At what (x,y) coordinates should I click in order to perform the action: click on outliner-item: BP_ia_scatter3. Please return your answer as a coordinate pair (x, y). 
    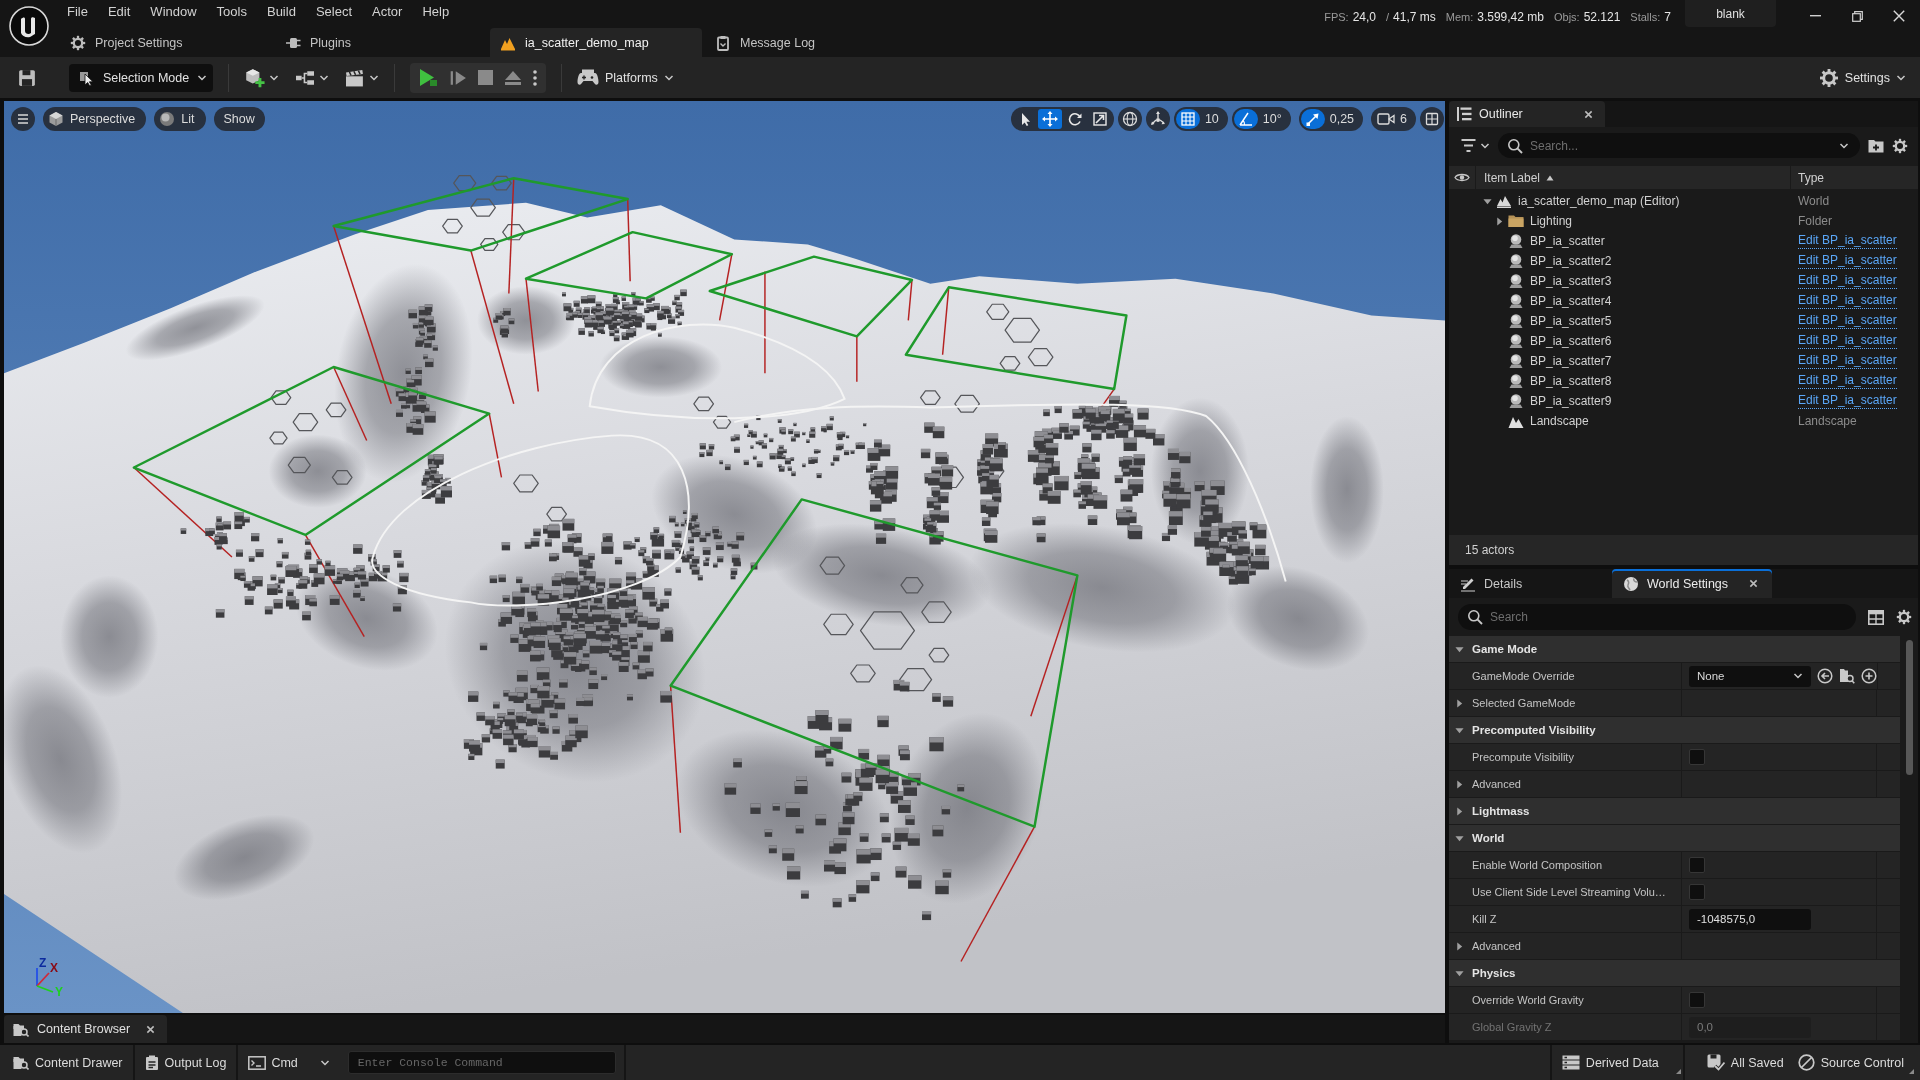
    Looking at the image, I should click on (1571, 281).